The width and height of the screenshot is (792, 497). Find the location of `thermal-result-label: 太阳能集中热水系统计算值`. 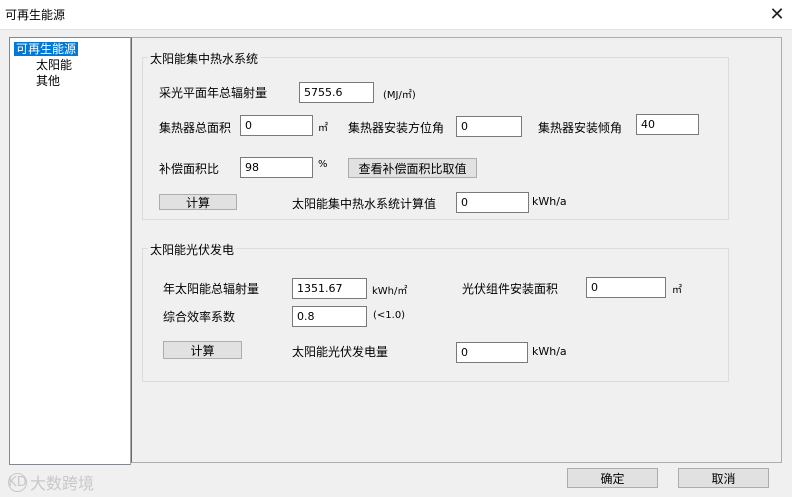

thermal-result-label: 太阳能集中热水系统计算值 is located at coordinates (364, 204).